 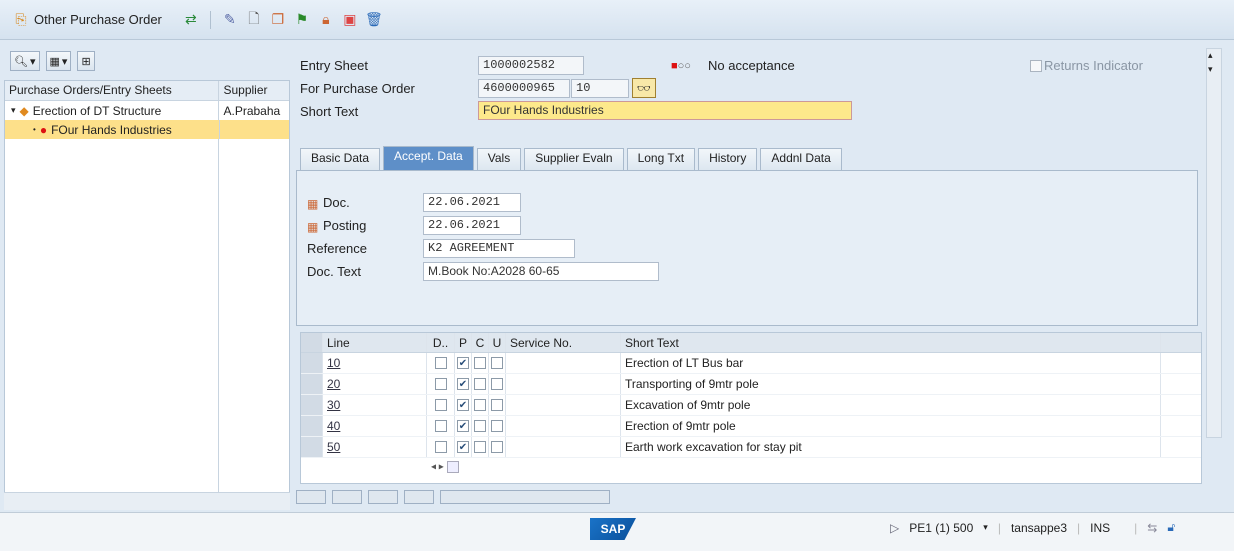 I want to click on col-header-d: D.., so click(x=441, y=342).